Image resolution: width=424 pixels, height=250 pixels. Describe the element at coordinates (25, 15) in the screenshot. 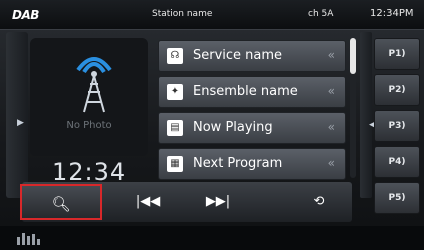

I see `source-logo: DAB` at that location.